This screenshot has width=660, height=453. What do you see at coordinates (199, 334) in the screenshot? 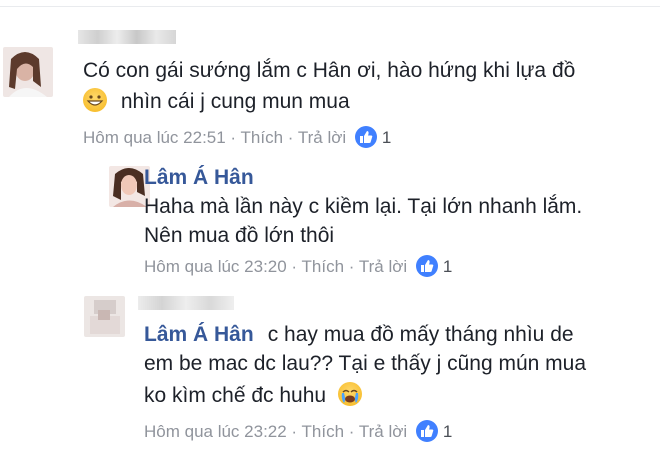
I see `comment-3-tag: Lâm Á Hân` at bounding box center [199, 334].